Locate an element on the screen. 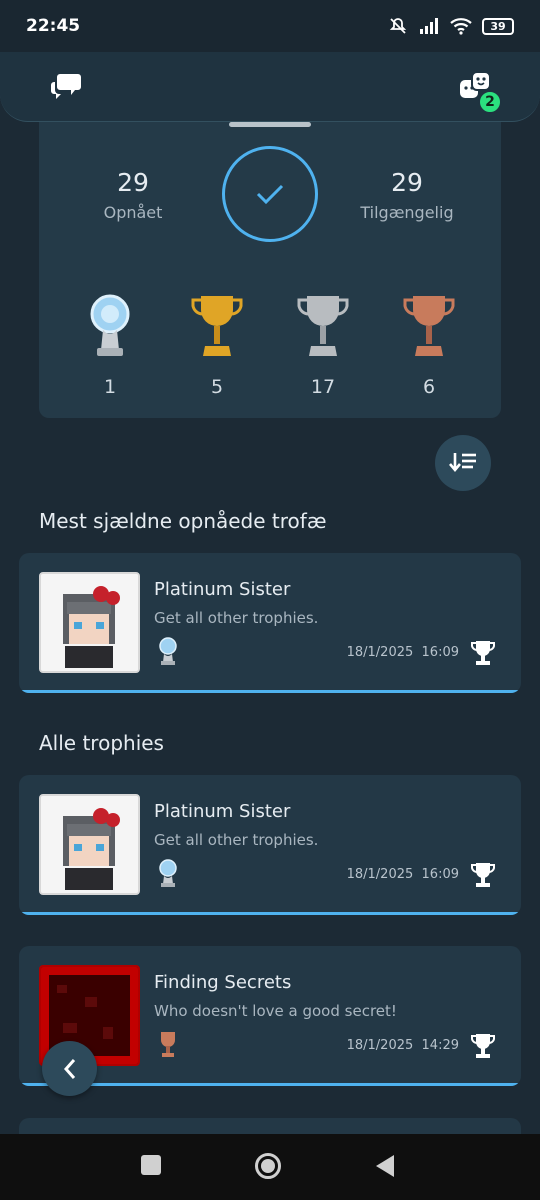  drag-handle is located at coordinates (270, 124).